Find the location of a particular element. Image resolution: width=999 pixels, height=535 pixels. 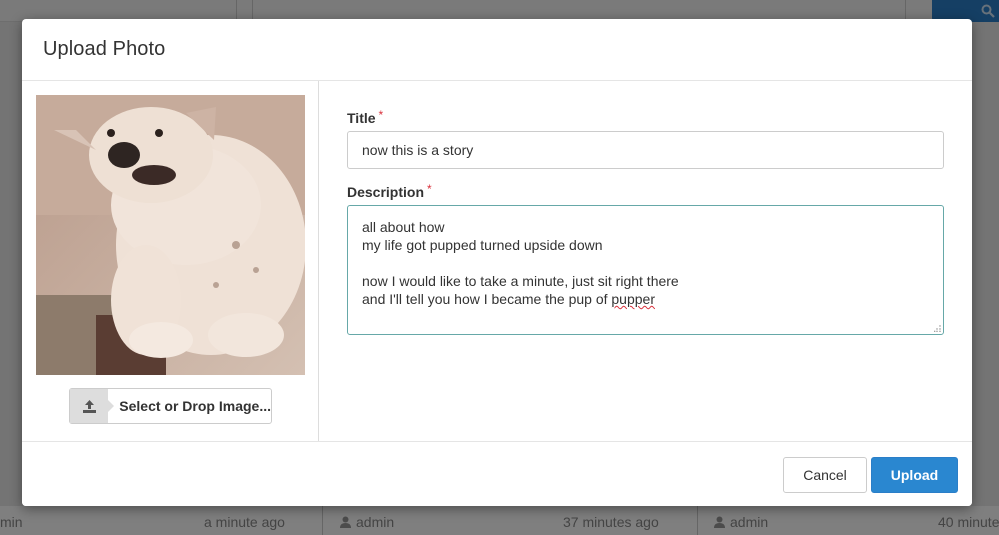

modal-header: Upload Photo is located at coordinates (497, 50).